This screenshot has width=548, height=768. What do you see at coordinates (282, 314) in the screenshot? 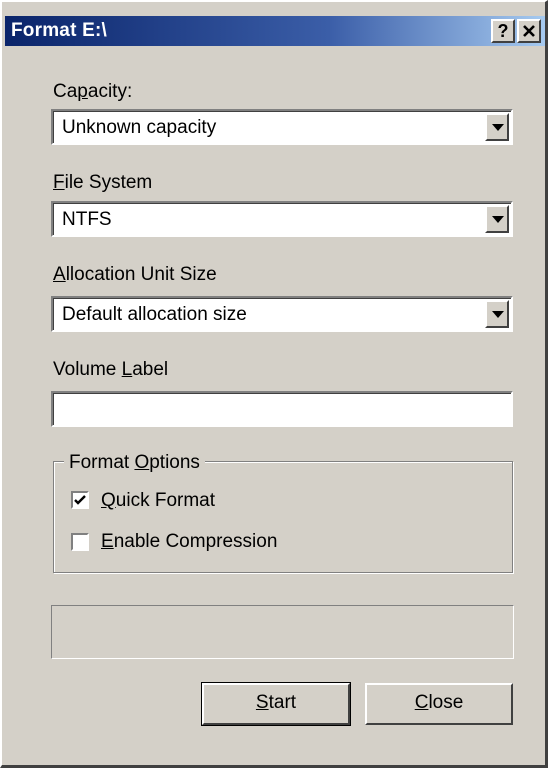
I see `allocation-unit-select: Default allocation size` at bounding box center [282, 314].